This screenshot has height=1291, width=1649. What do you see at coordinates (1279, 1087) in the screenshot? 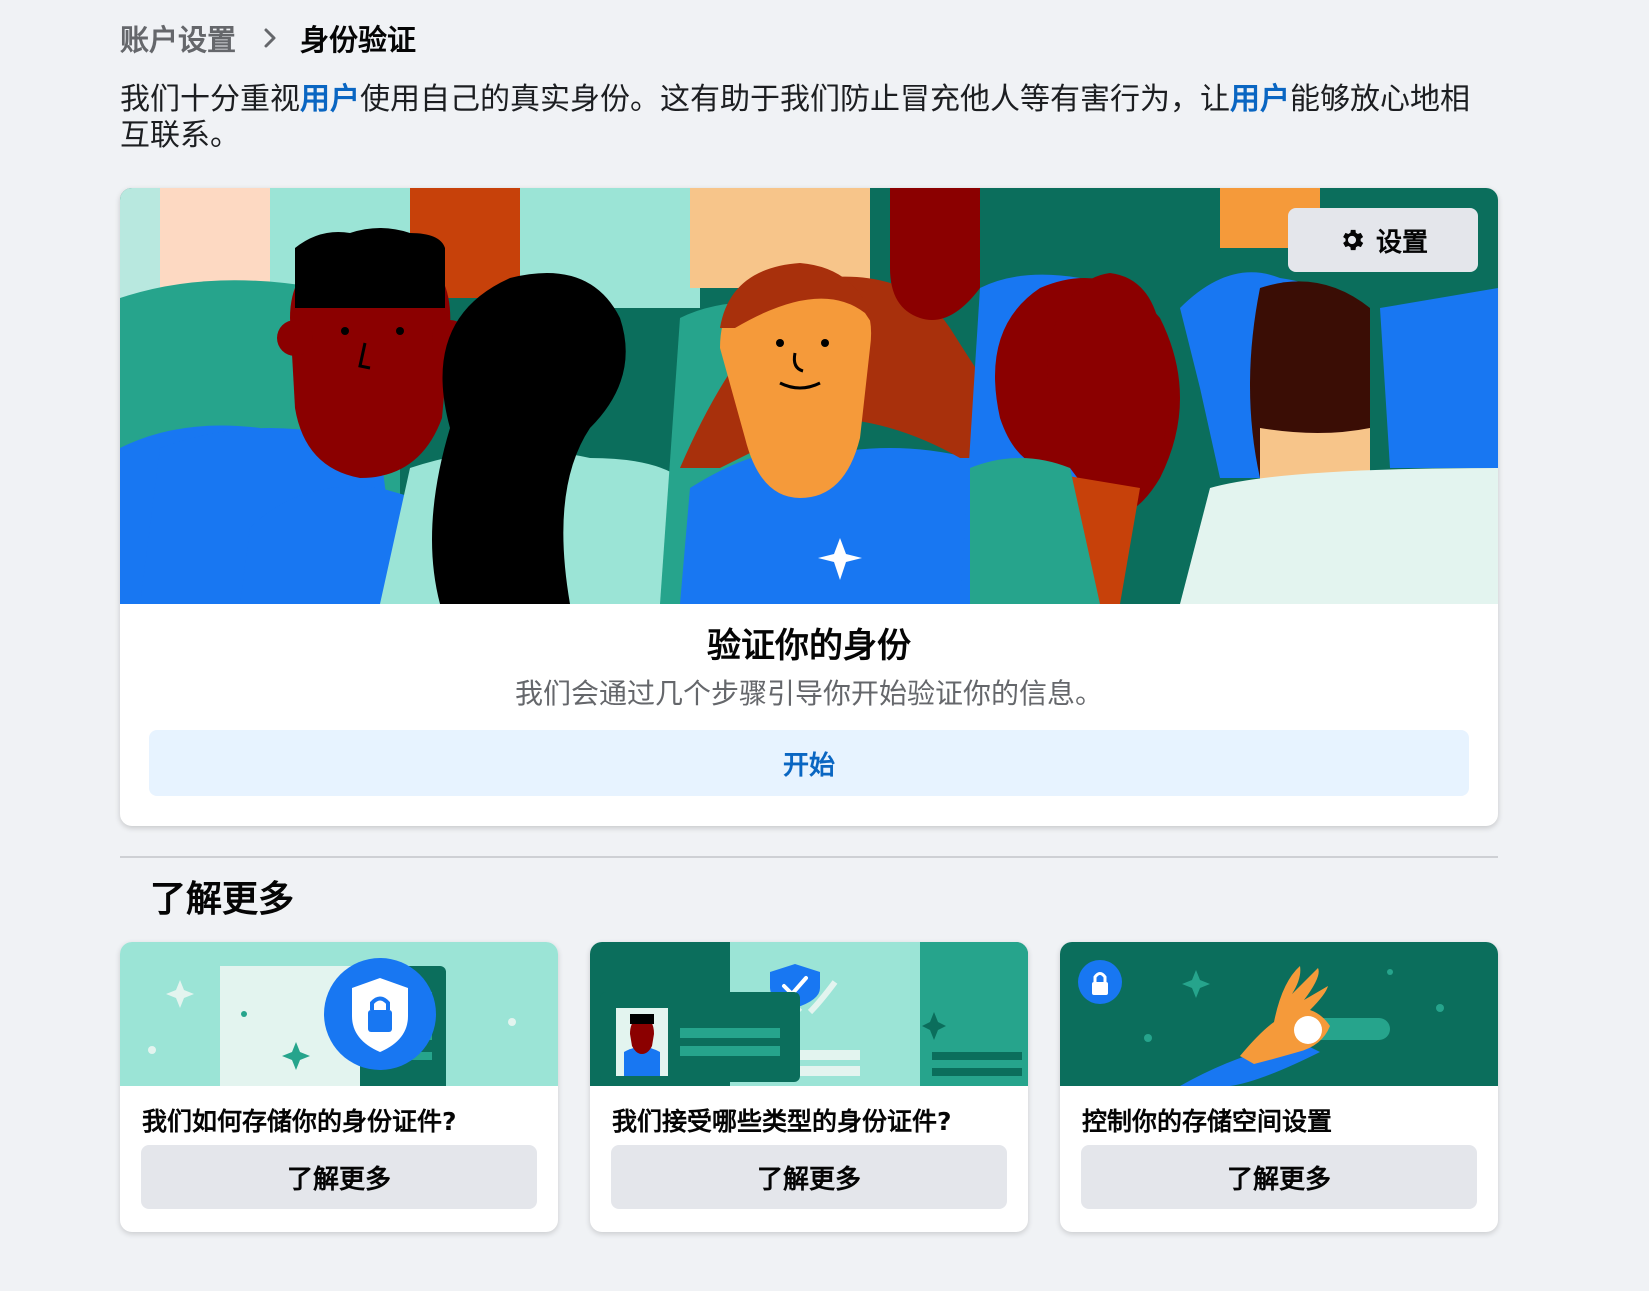
I see `info-card-storage-settings: 控制你的存储空间设置 了解更多` at bounding box center [1279, 1087].